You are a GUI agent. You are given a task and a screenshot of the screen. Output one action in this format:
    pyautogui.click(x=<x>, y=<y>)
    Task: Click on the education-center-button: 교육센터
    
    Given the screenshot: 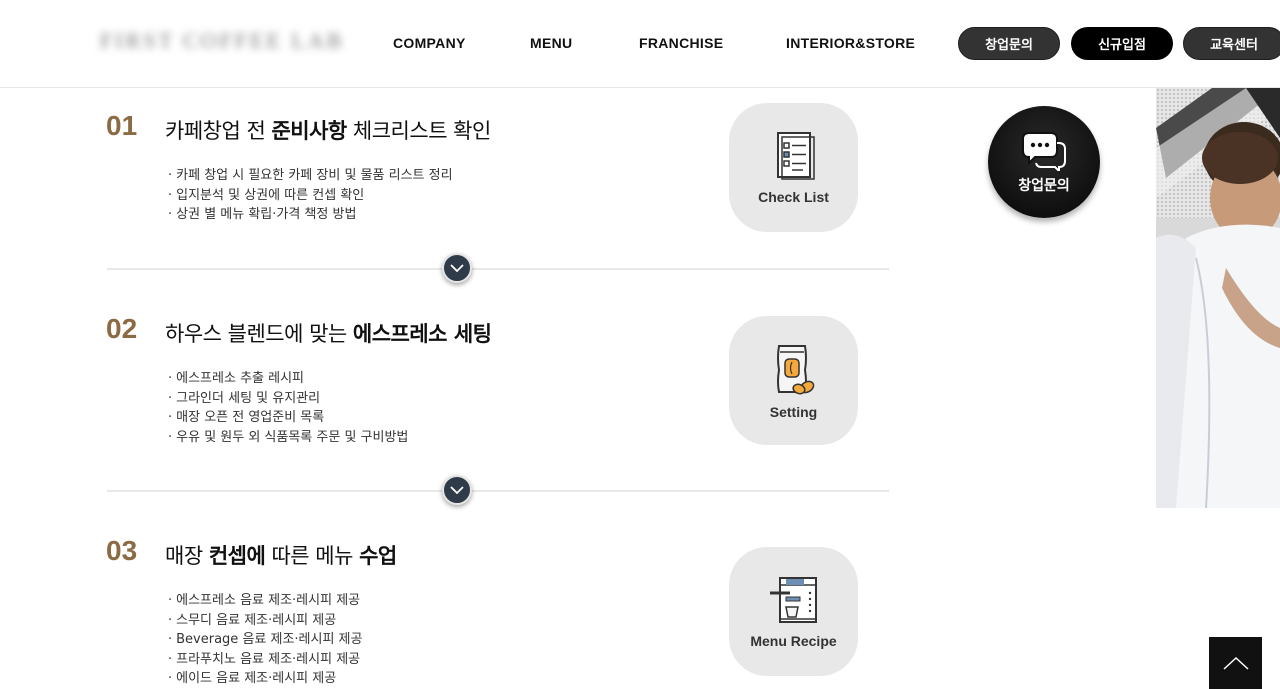 What is the action you would take?
    pyautogui.click(x=1231, y=43)
    